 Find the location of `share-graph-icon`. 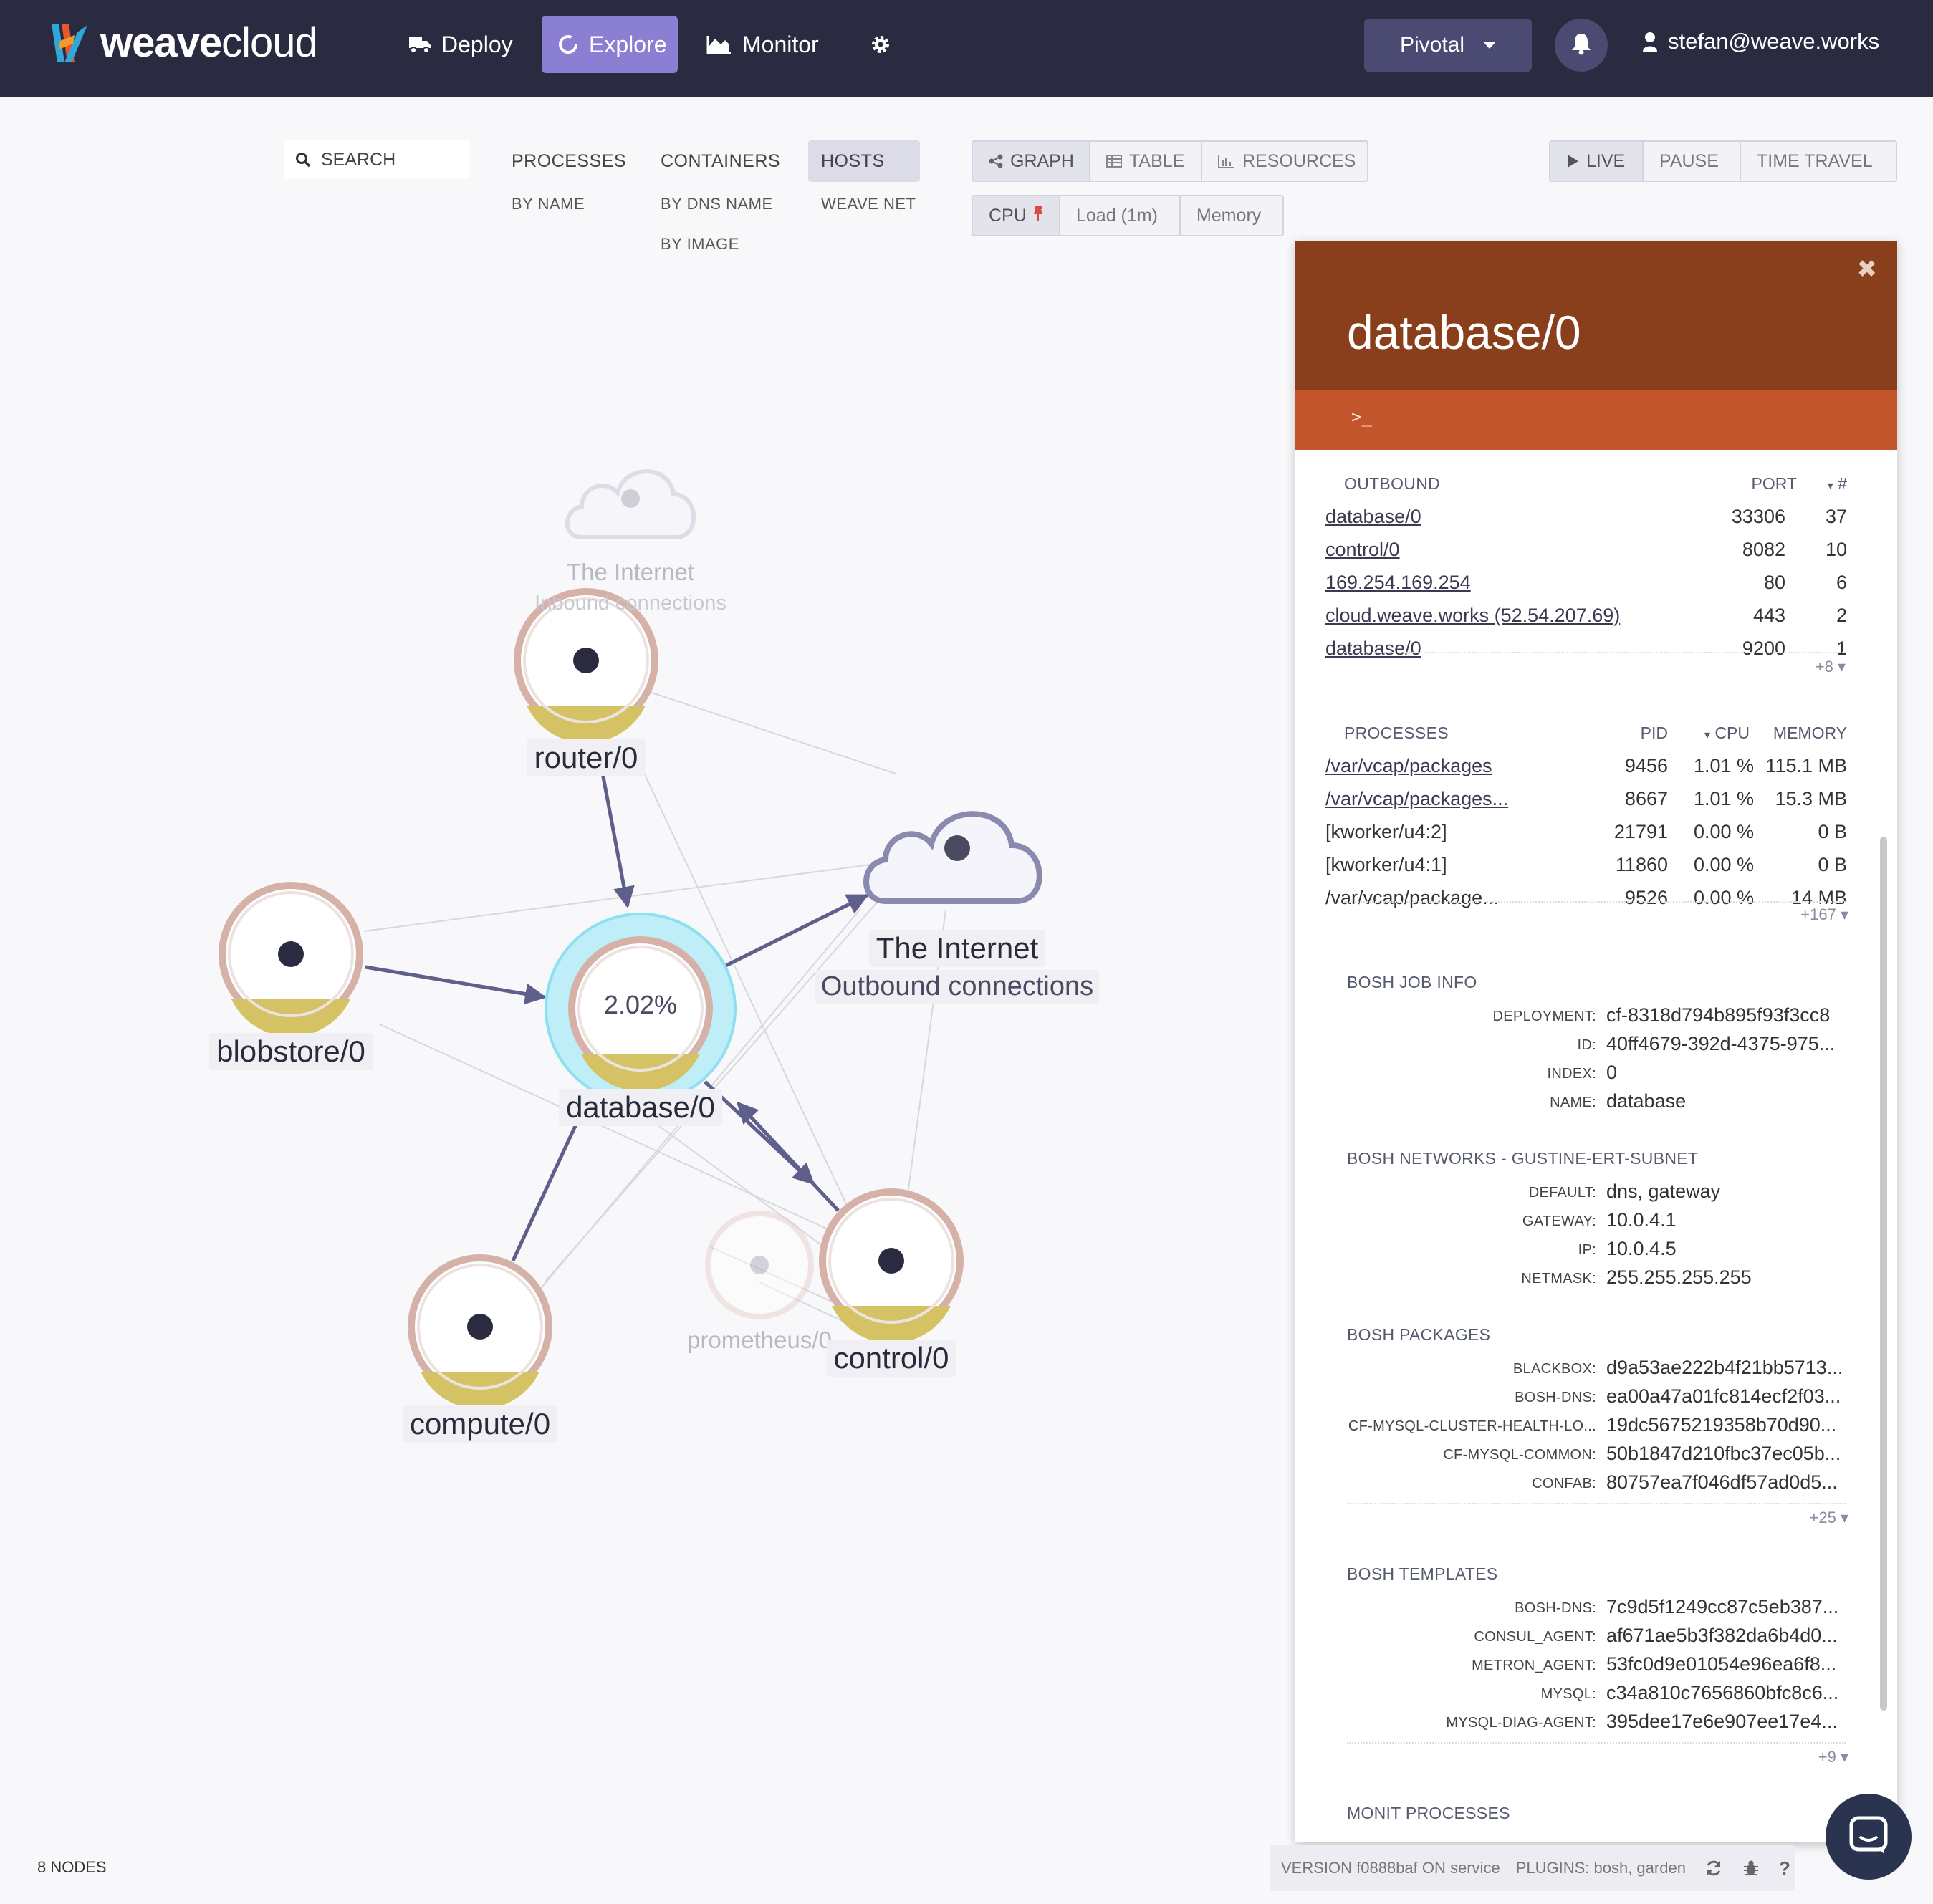

share-graph-icon is located at coordinates (996, 161).